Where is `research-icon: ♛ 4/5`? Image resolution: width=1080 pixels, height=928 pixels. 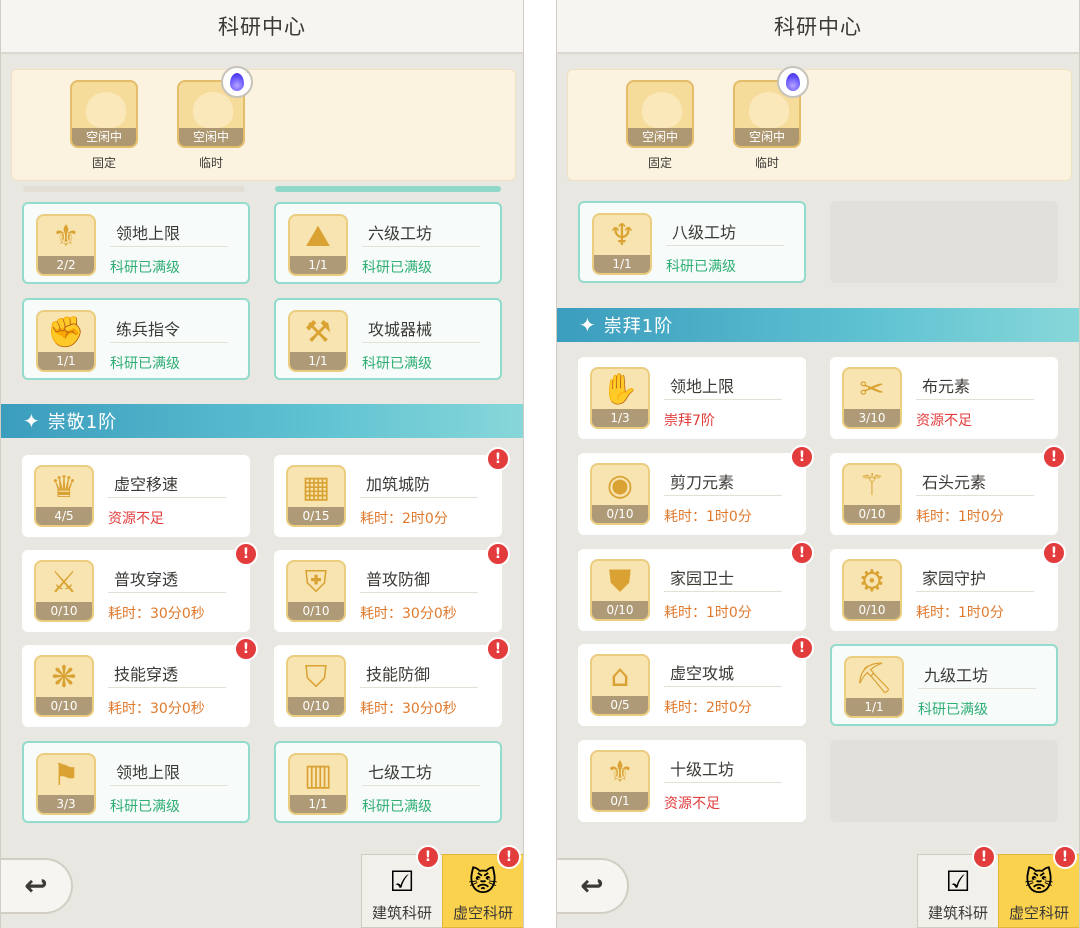
research-icon: ♛ 4/5 is located at coordinates (64, 496).